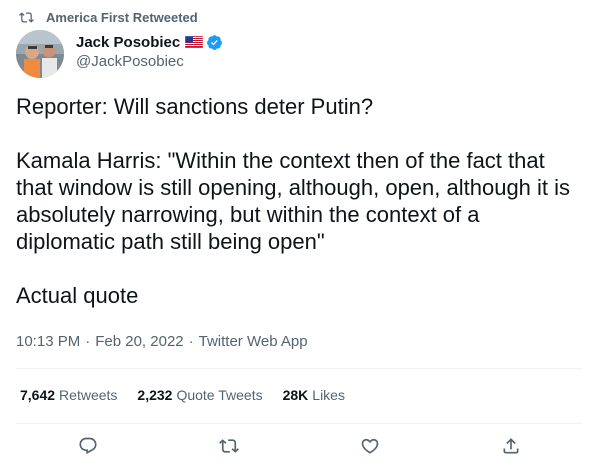 The image size is (598, 469). What do you see at coordinates (48, 341) in the screenshot?
I see `tweet-time: 10:13 PM` at bounding box center [48, 341].